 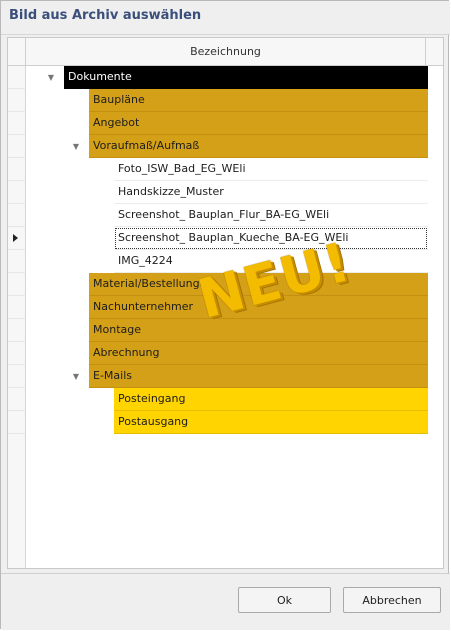 I want to click on tree-row: ▼ Dokumente, so click(x=218, y=77).